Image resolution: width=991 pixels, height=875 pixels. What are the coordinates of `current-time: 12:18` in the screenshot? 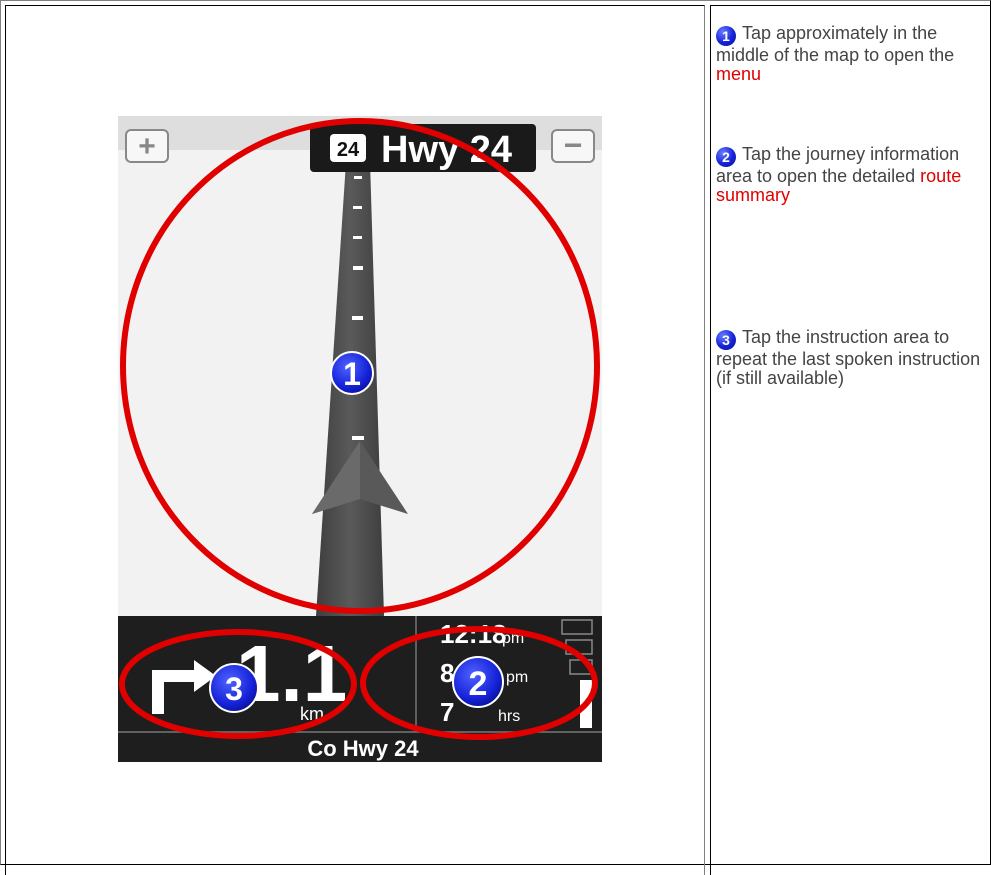 It's located at (473, 634).